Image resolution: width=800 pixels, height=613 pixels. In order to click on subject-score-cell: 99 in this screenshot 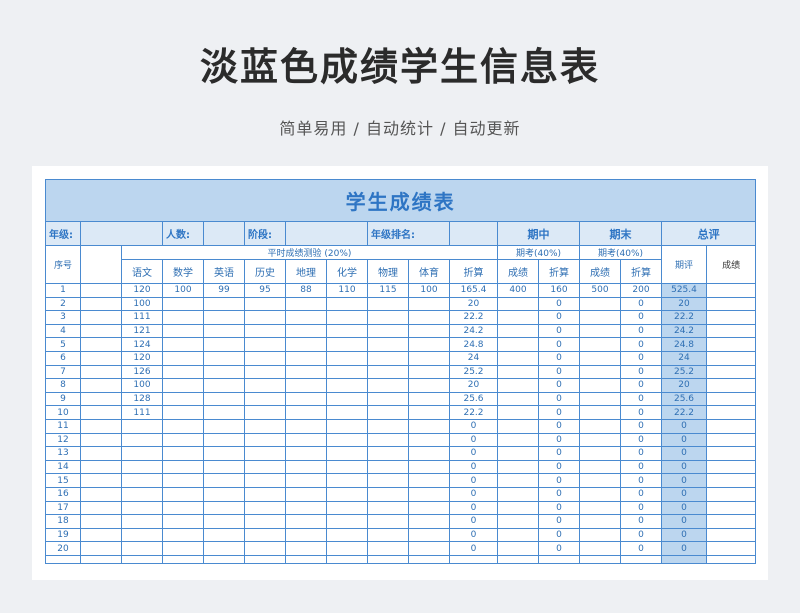, I will do `click(224, 290)`.